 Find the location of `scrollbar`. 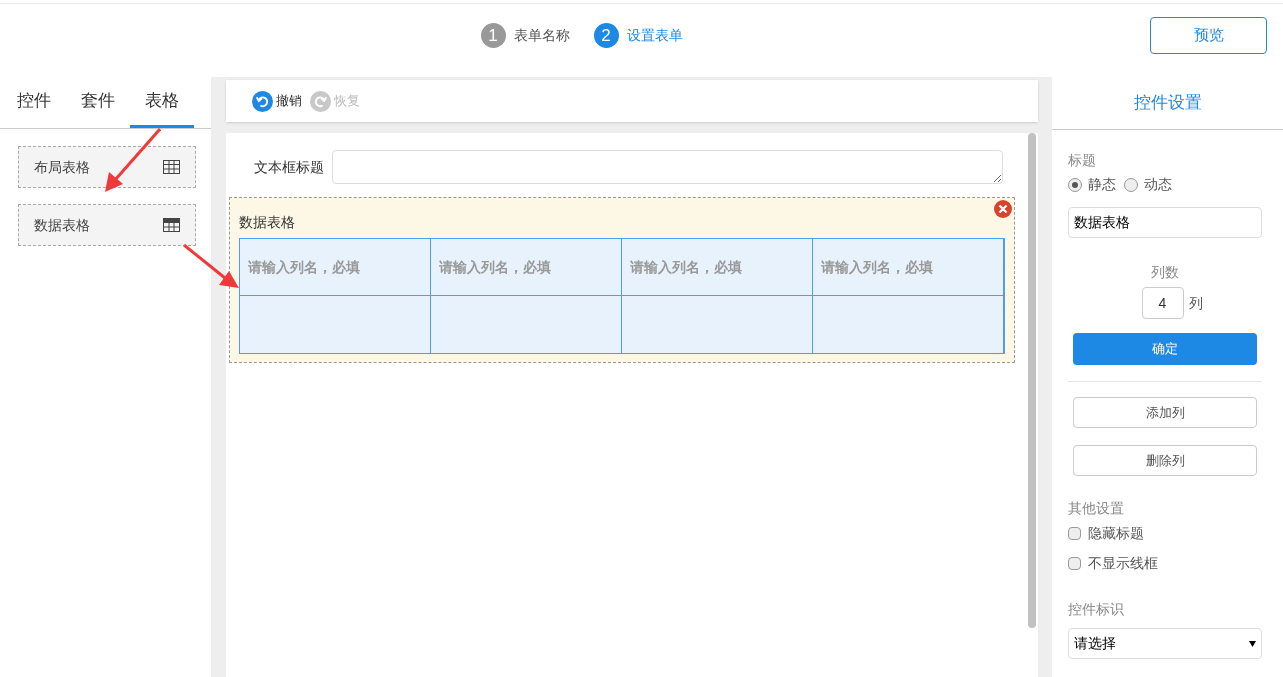

scrollbar is located at coordinates (1032, 380).